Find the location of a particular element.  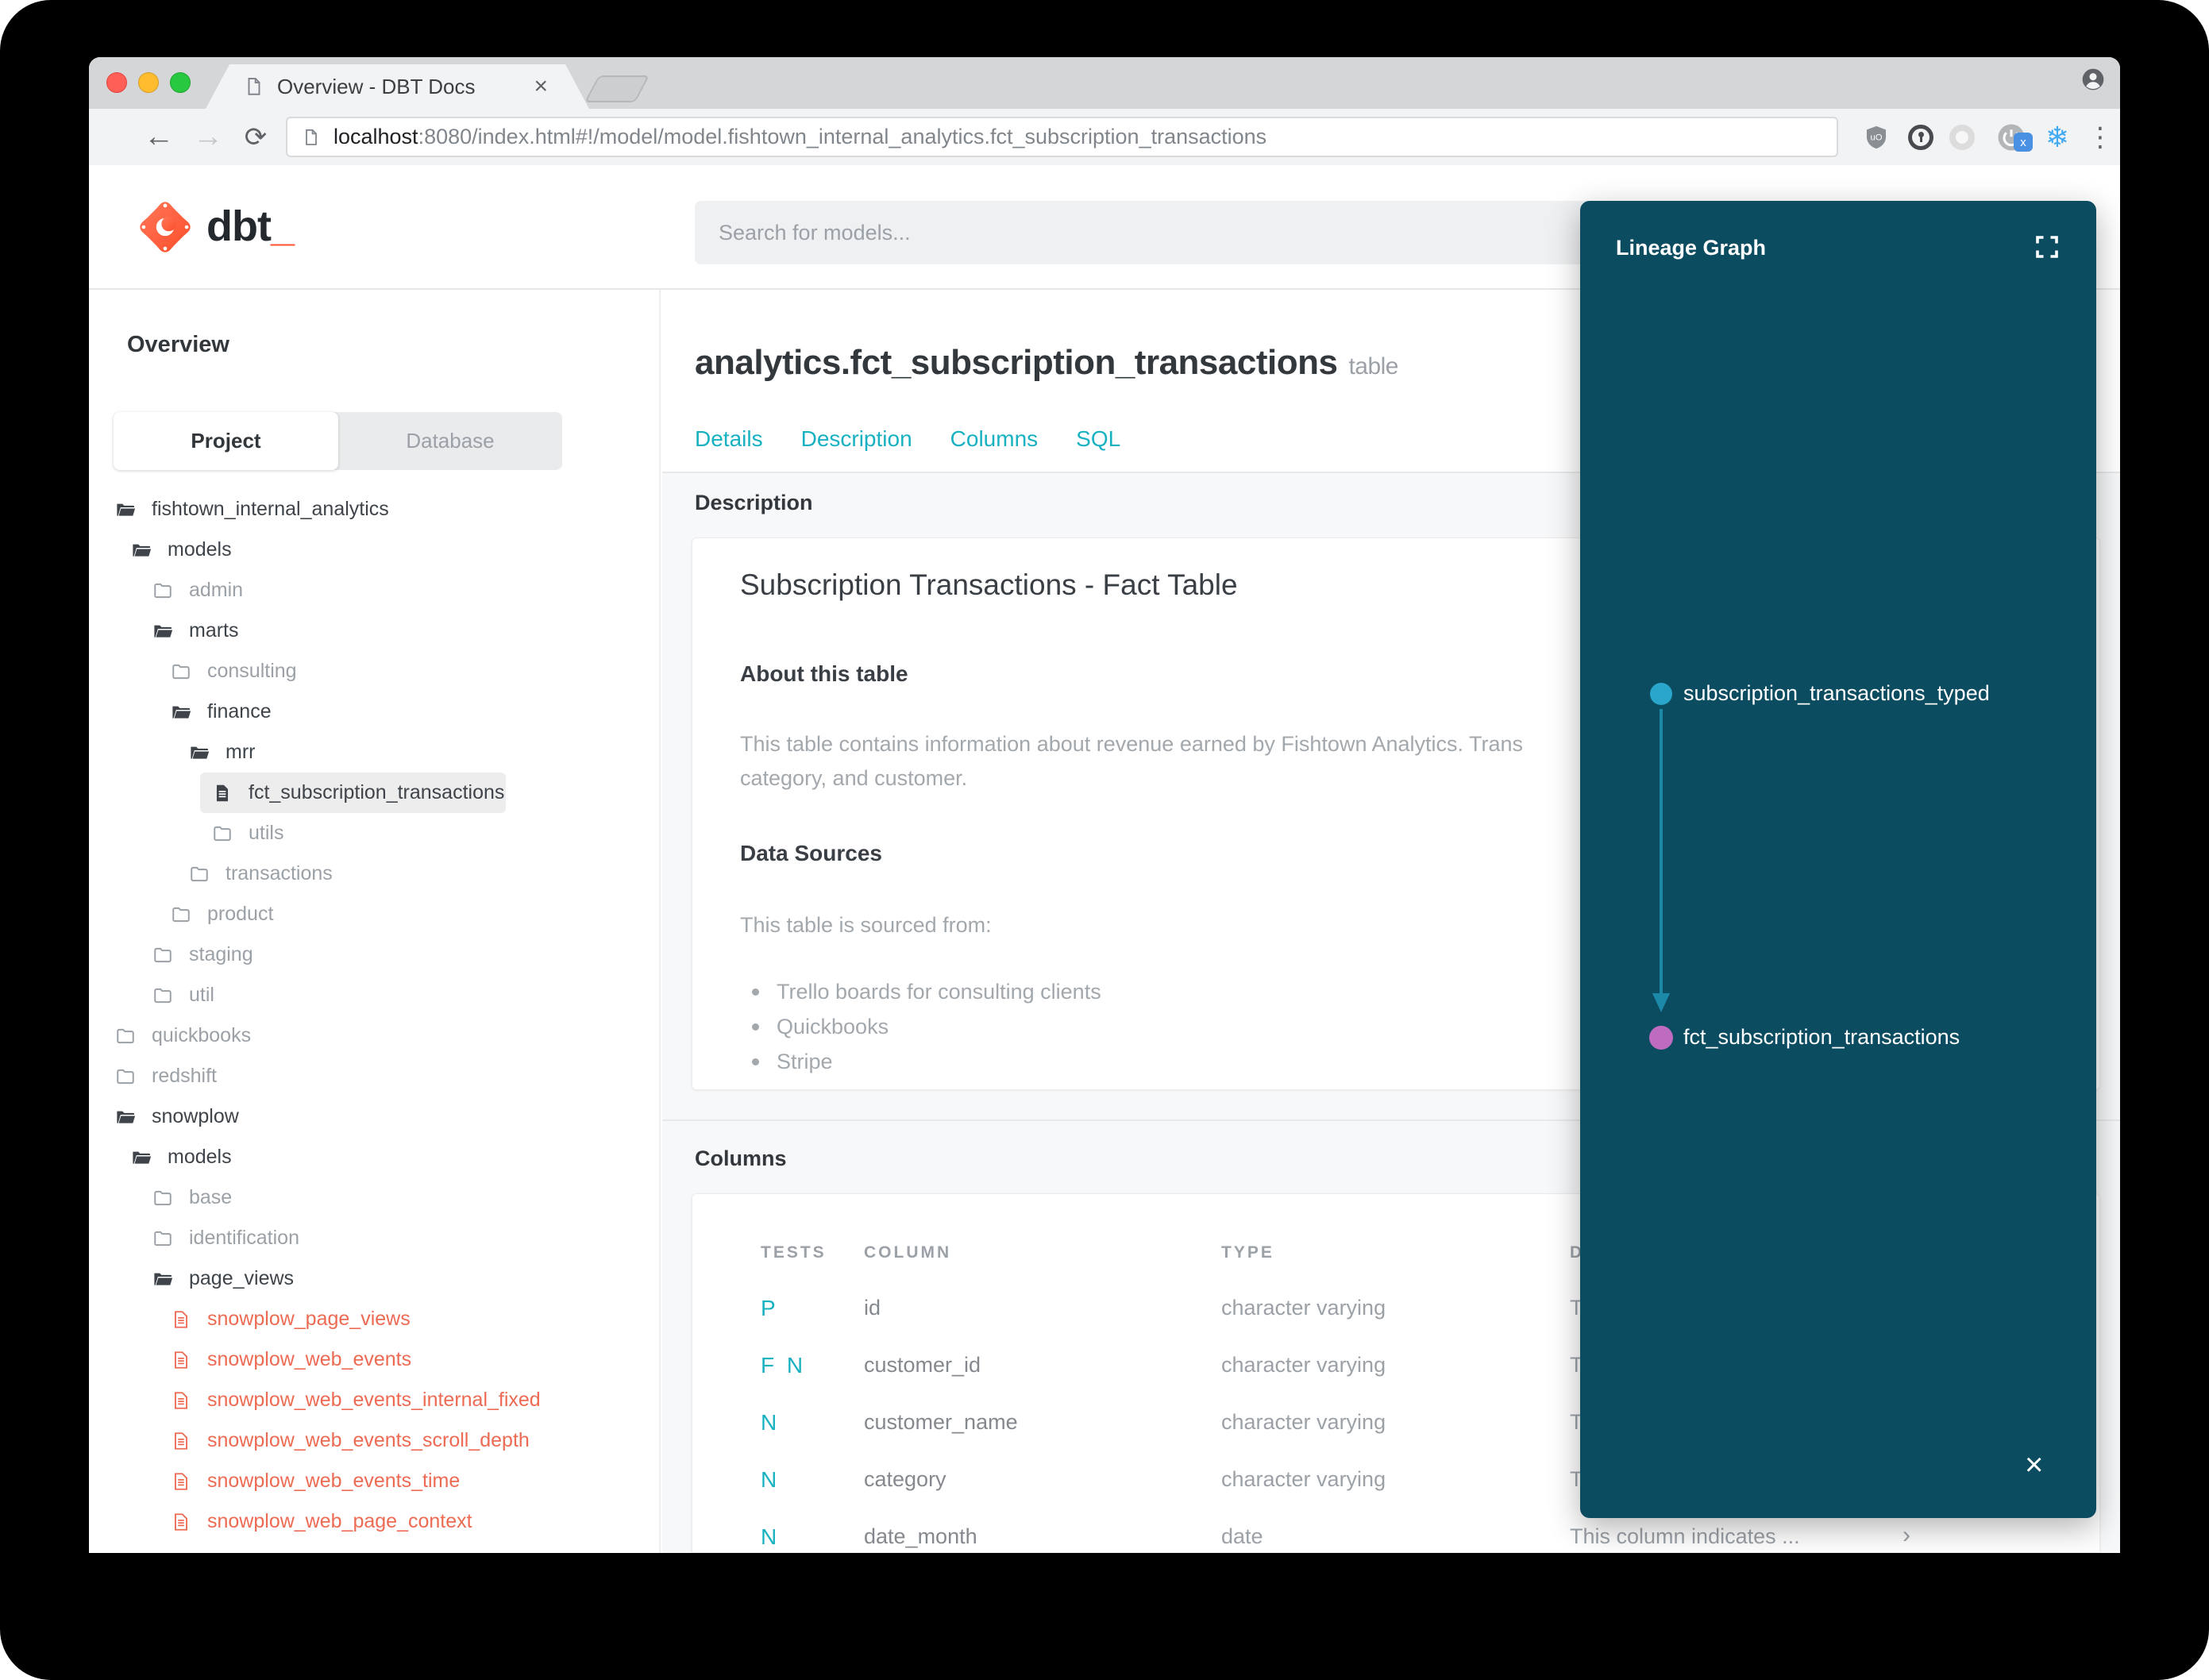

tab-details: Details is located at coordinates (729, 439).